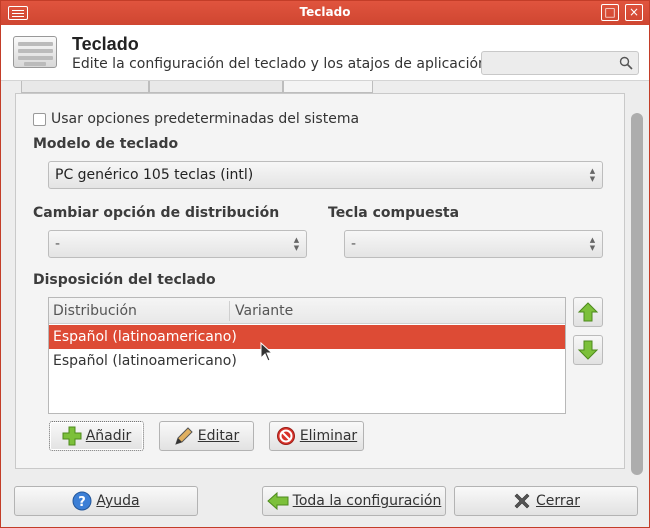 The height and width of the screenshot is (528, 650). Describe the element at coordinates (626, 63) in the screenshot. I see `search-icon` at that location.